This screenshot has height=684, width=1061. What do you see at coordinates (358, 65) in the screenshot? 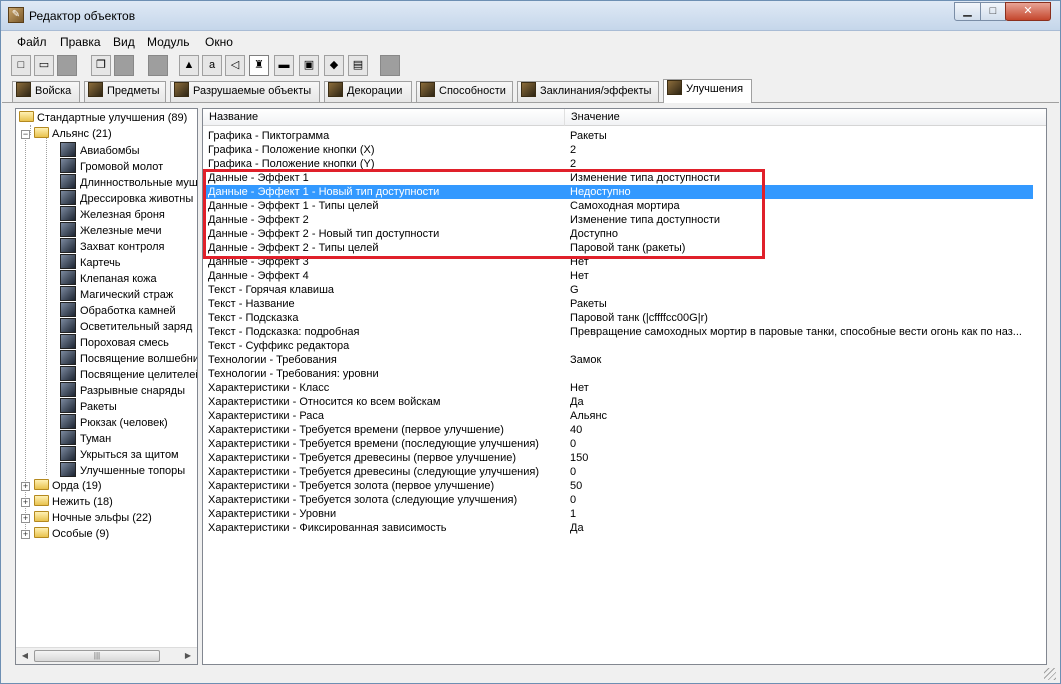
I see `test-map-icon: ▤` at bounding box center [358, 65].